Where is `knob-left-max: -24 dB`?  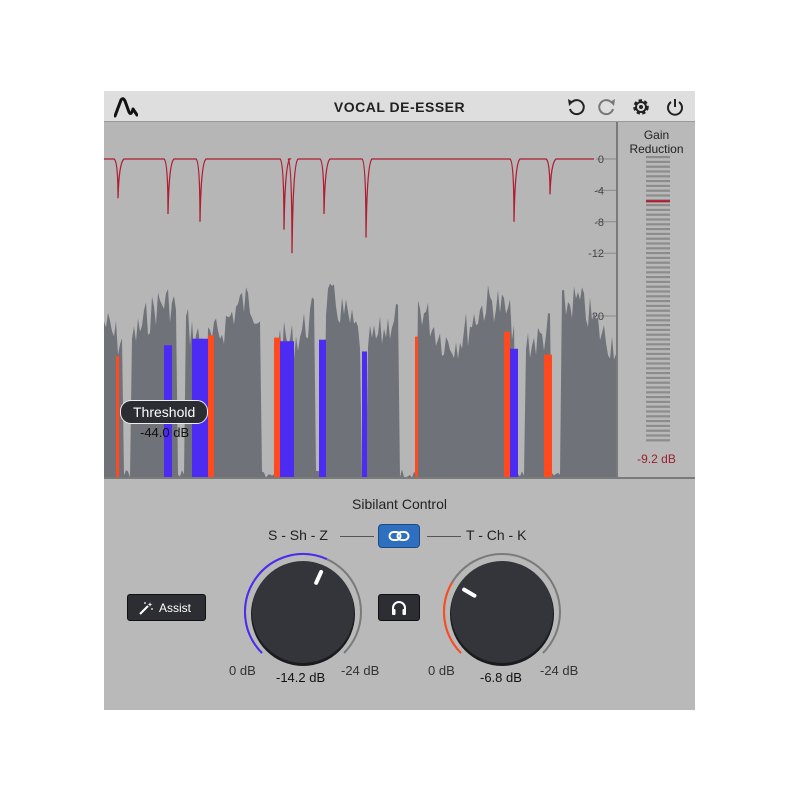
knob-left-max: -24 dB is located at coordinates (360, 670).